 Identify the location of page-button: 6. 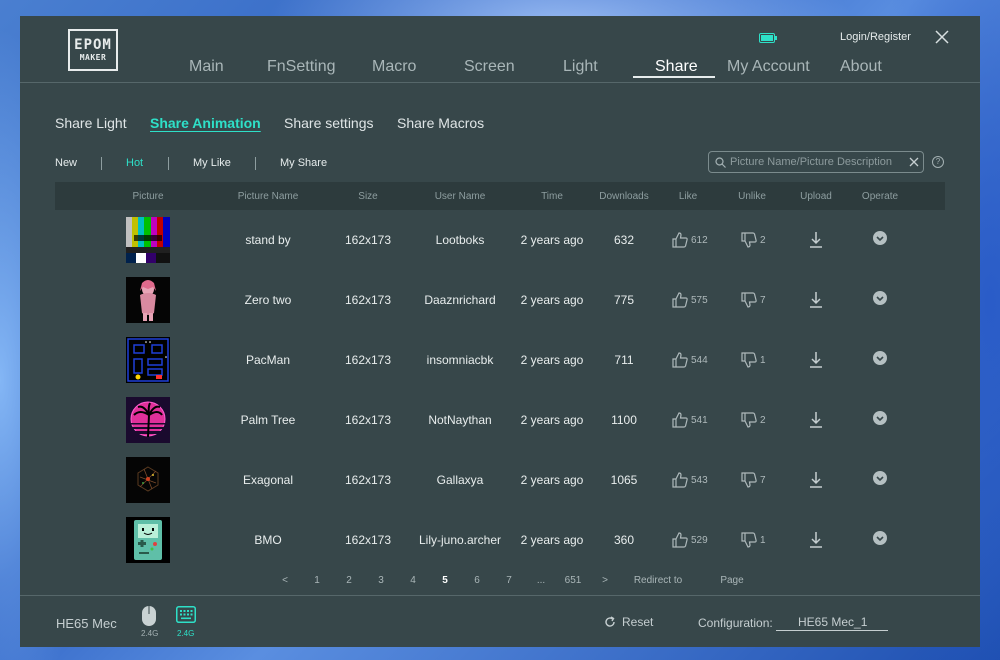
(477, 580).